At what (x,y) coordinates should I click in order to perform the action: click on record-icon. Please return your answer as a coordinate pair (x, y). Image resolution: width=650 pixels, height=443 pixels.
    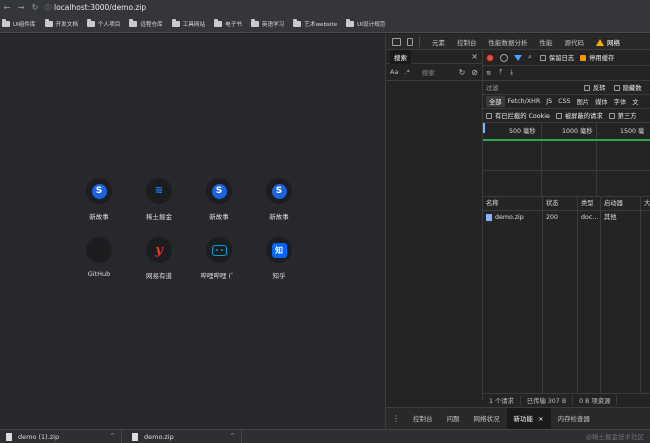
    Looking at the image, I should click on (490, 57).